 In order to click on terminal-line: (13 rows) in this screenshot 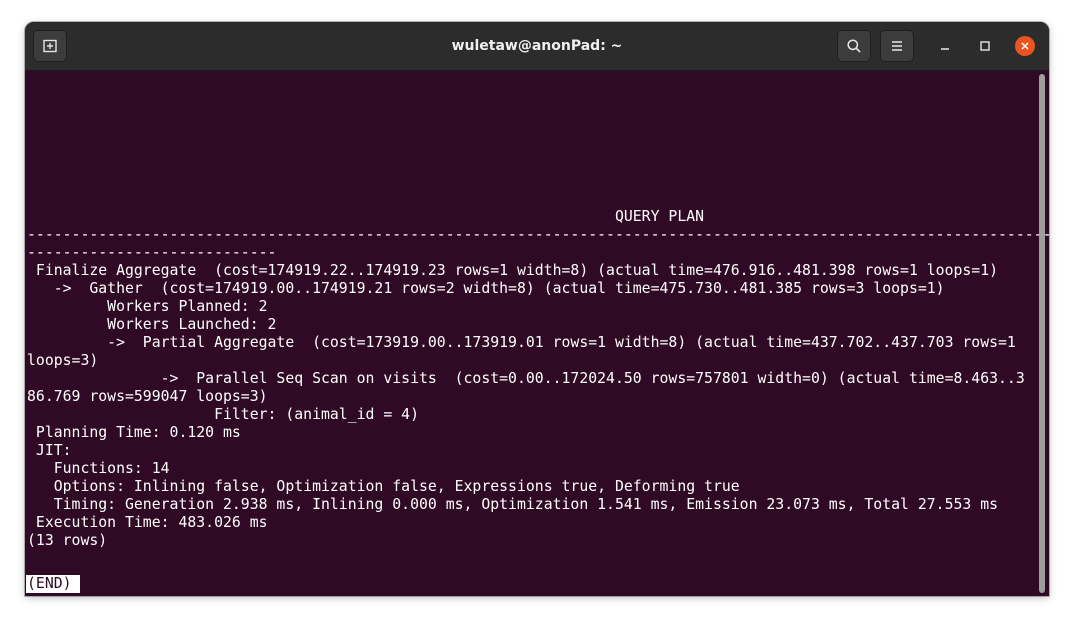, I will do `click(67, 540)`.